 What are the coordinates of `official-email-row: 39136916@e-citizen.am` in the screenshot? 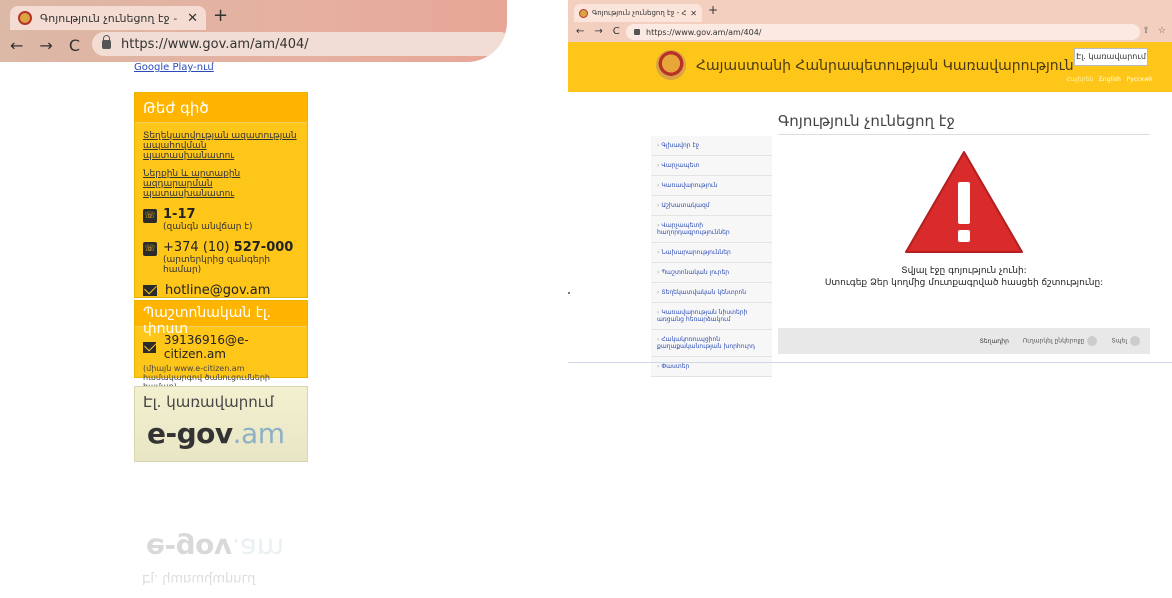 It's located at (221, 347).